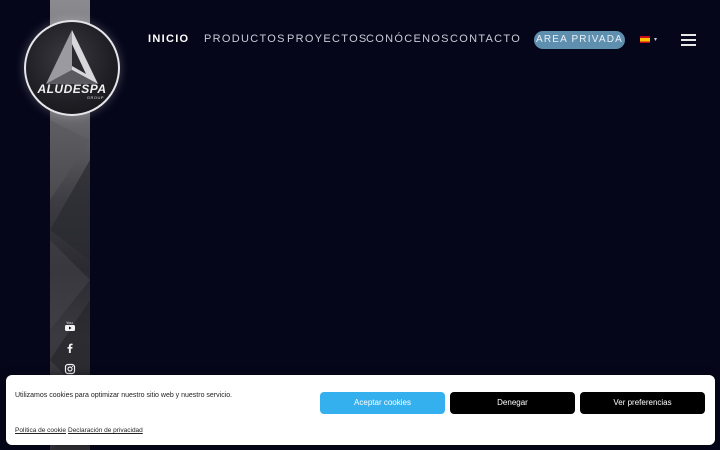 The width and height of the screenshot is (720, 450). What do you see at coordinates (642, 403) in the screenshot?
I see `preferences-button: Ver preferencias` at bounding box center [642, 403].